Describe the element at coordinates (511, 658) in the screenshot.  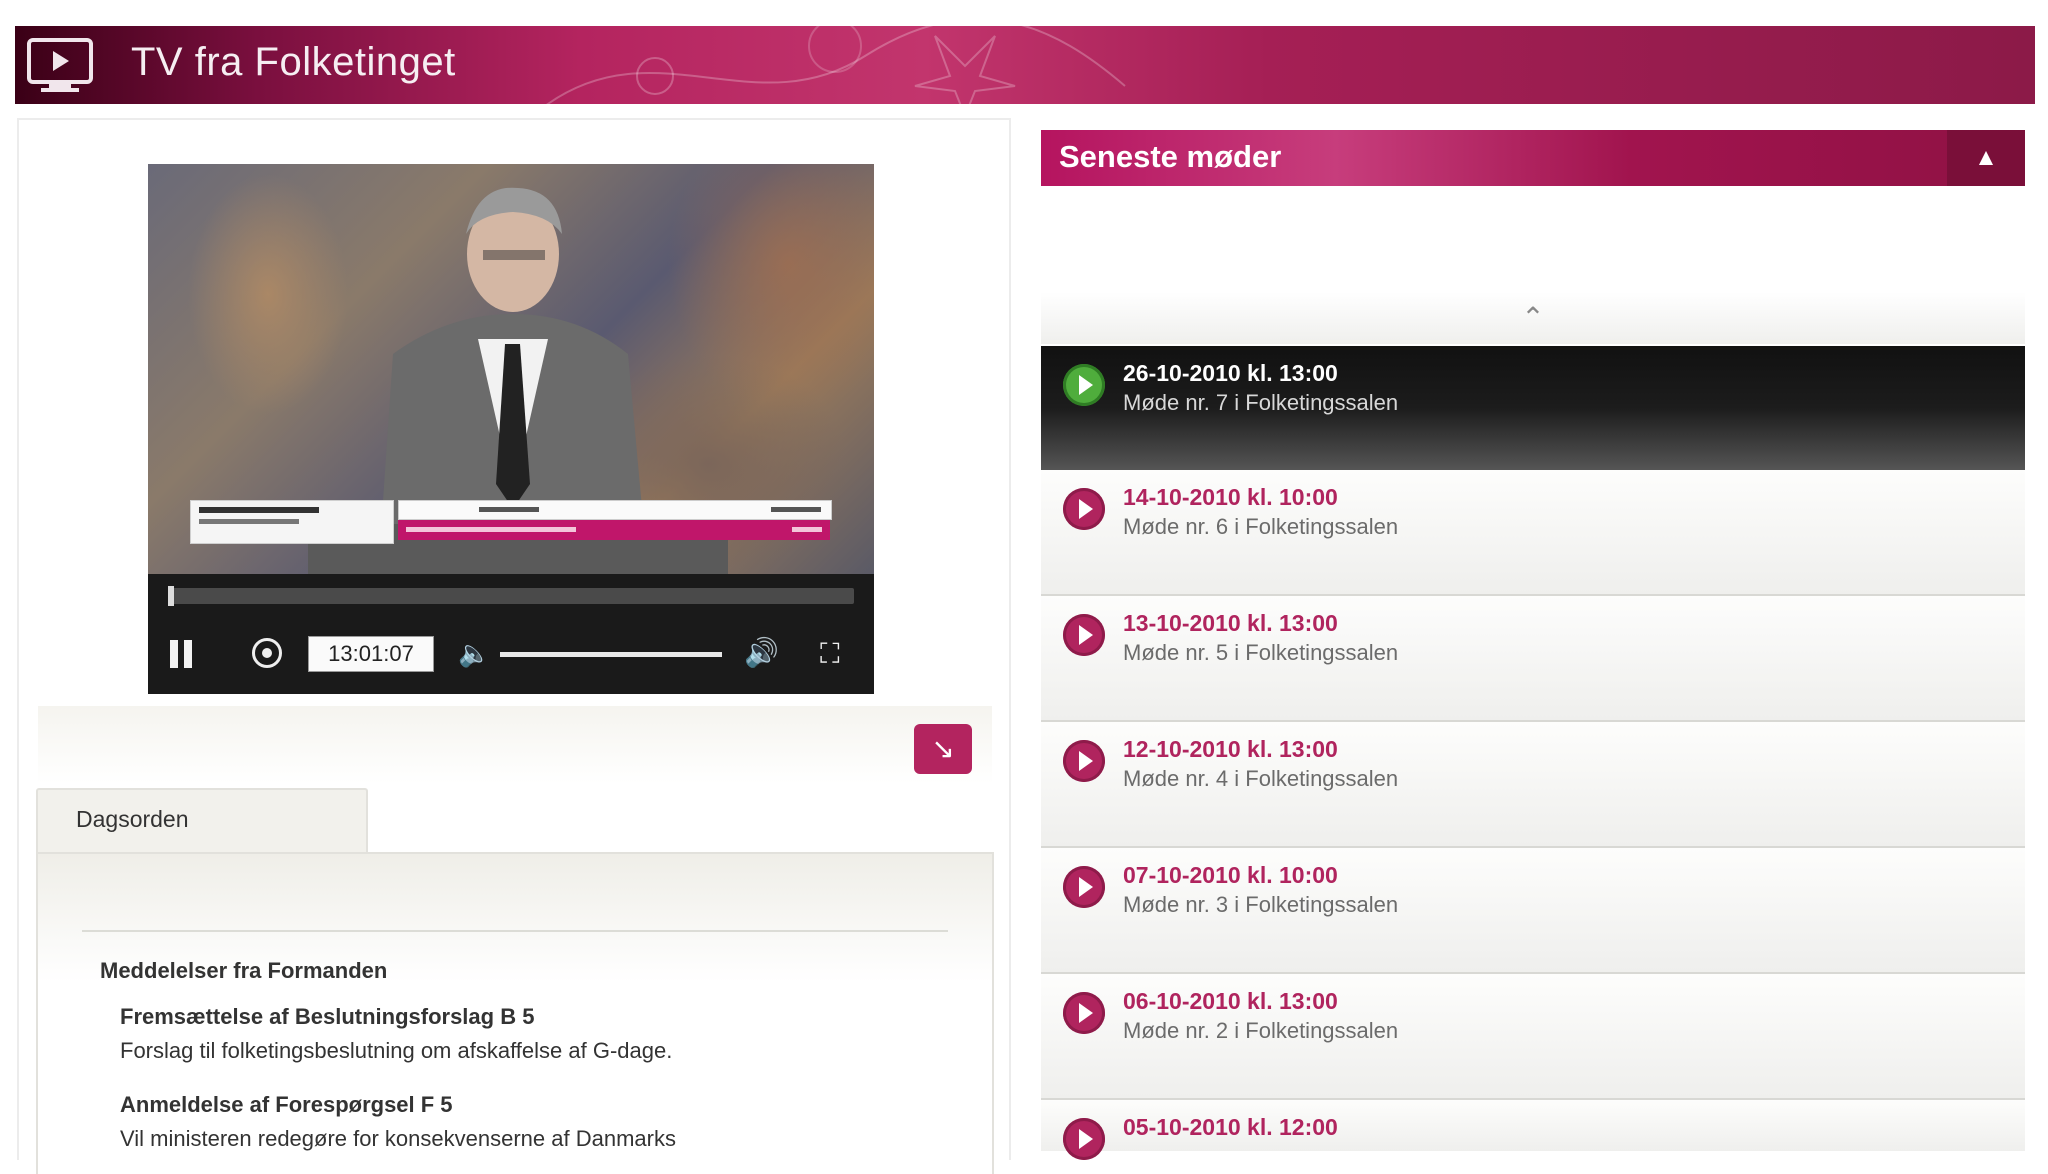
I see `player-controls: 13:01:07 🔈 🔊 ⛶` at that location.